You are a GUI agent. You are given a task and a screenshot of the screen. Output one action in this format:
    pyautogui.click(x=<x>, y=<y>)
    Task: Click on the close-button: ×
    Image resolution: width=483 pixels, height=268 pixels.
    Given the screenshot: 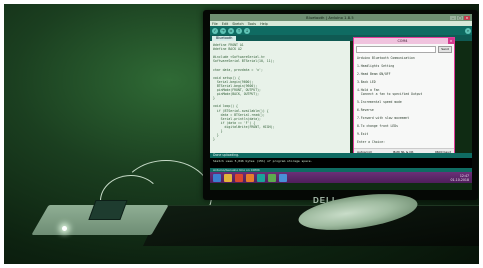 What is the action you would take?
    pyautogui.click(x=467, y=17)
    